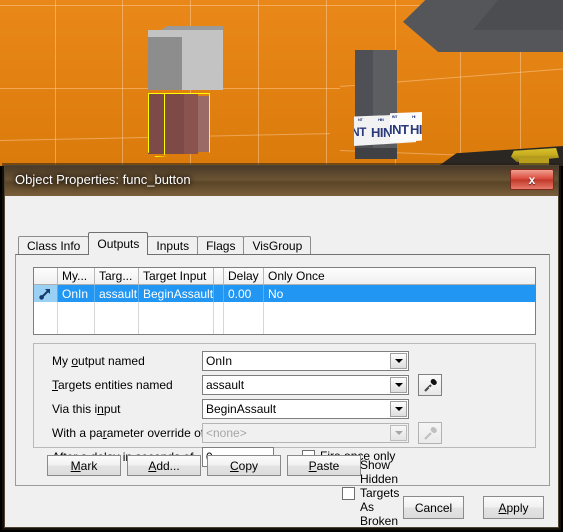 The width and height of the screenshot is (563, 532). Describe the element at coordinates (282, 508) in the screenshot. I see `dialog-footer: Cancel Apply` at that location.